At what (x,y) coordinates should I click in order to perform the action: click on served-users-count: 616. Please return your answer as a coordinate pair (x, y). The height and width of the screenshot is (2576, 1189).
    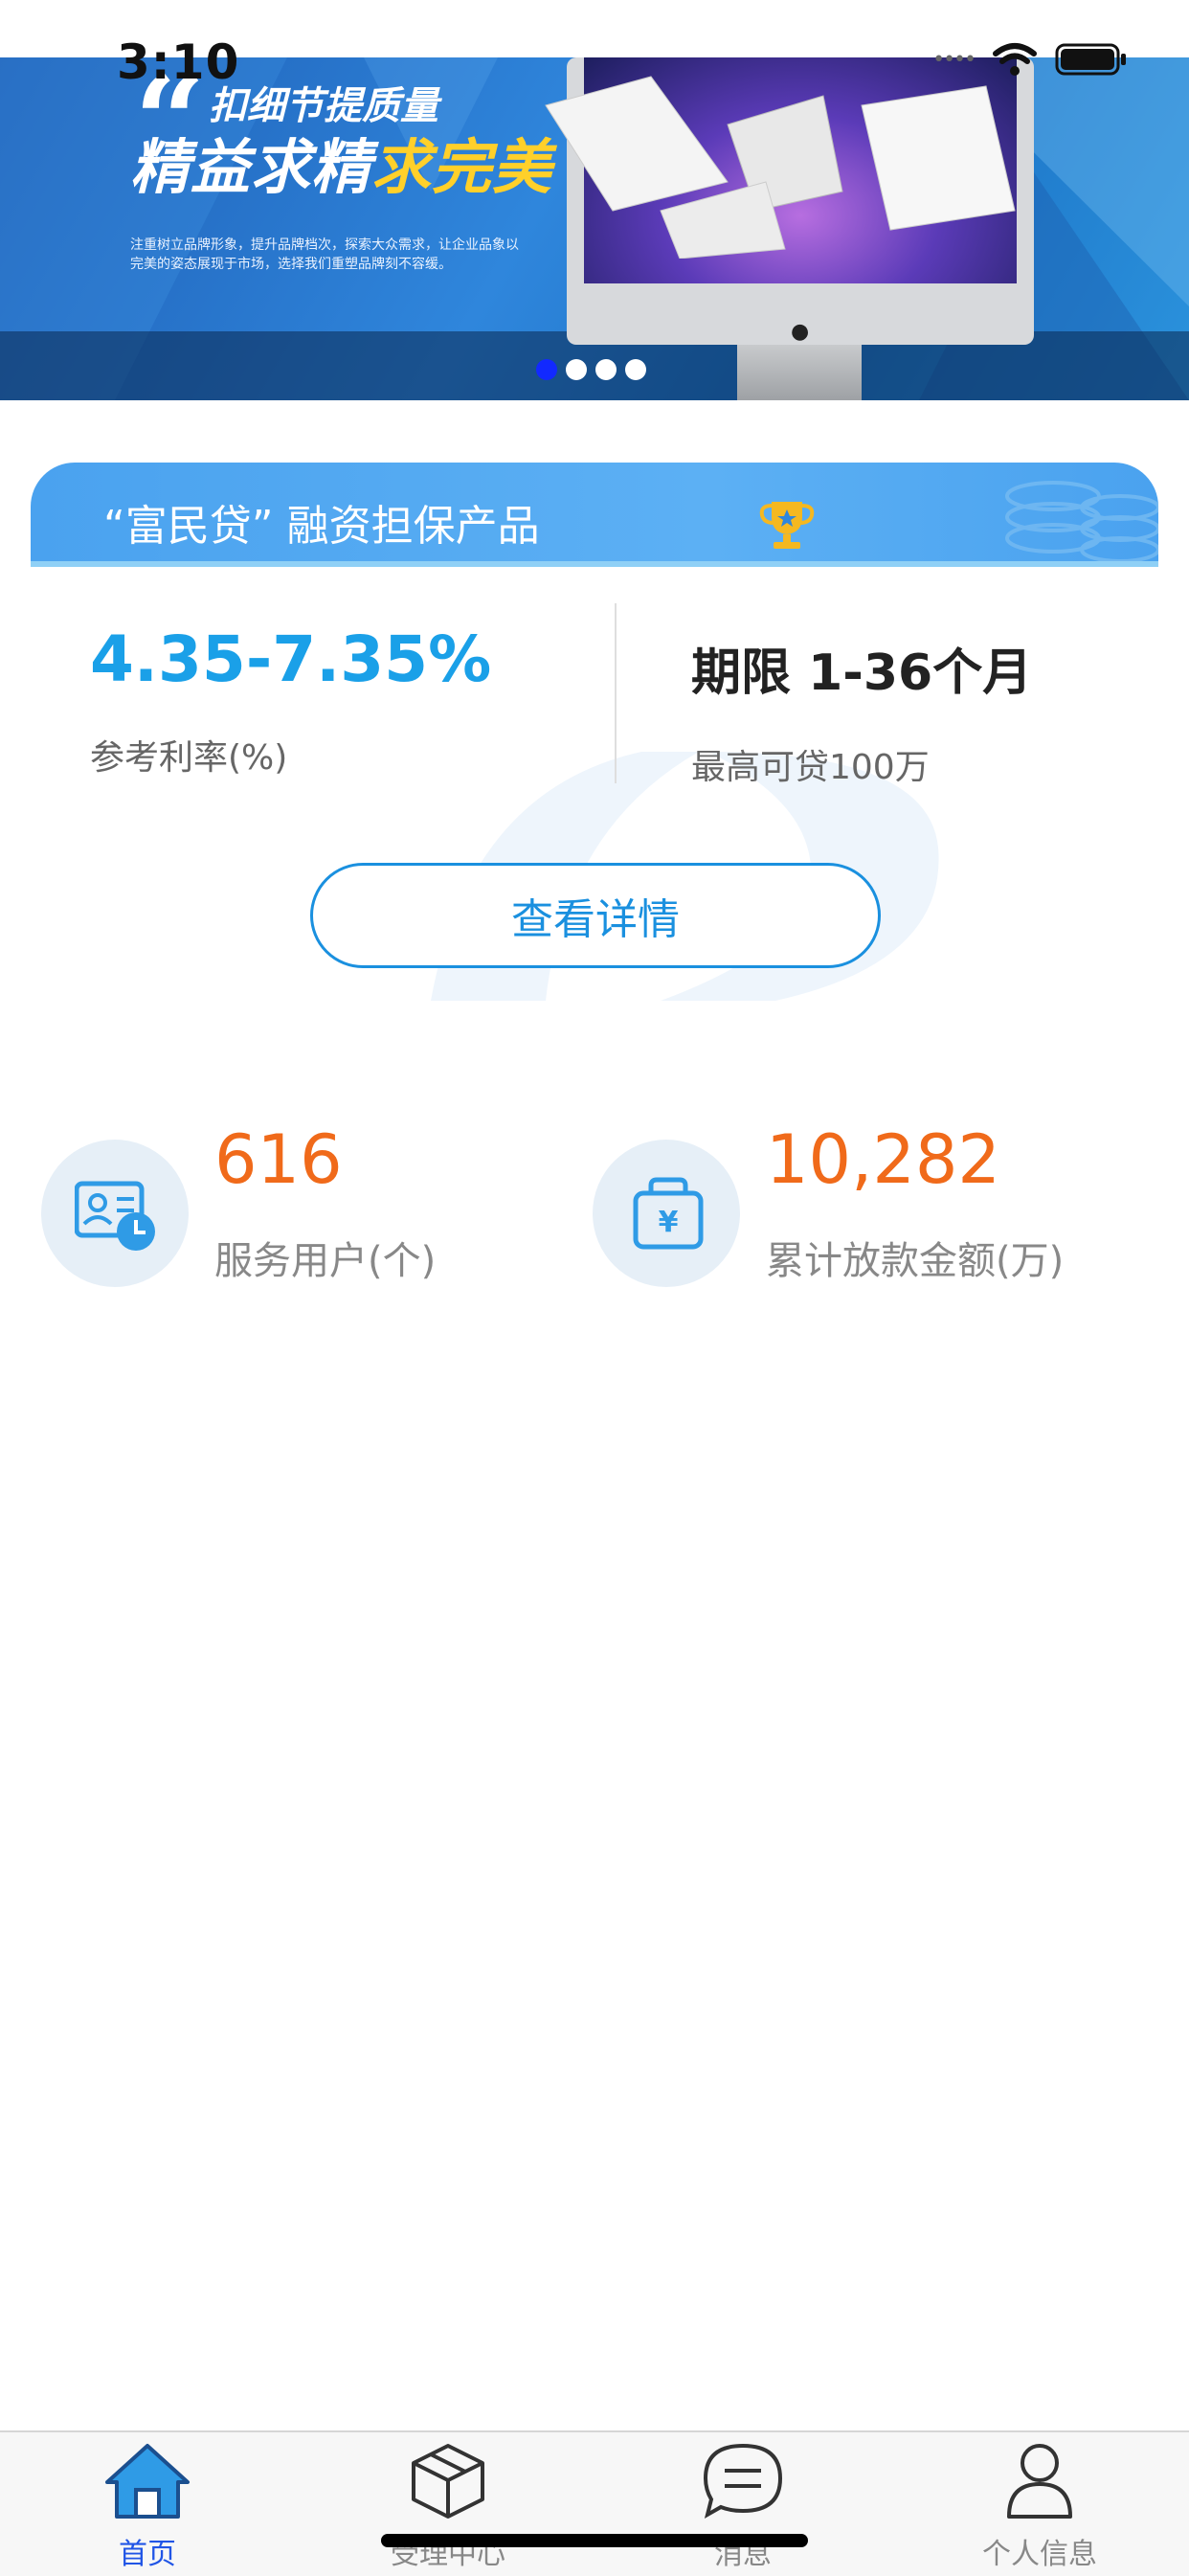
    Looking at the image, I should click on (278, 1159).